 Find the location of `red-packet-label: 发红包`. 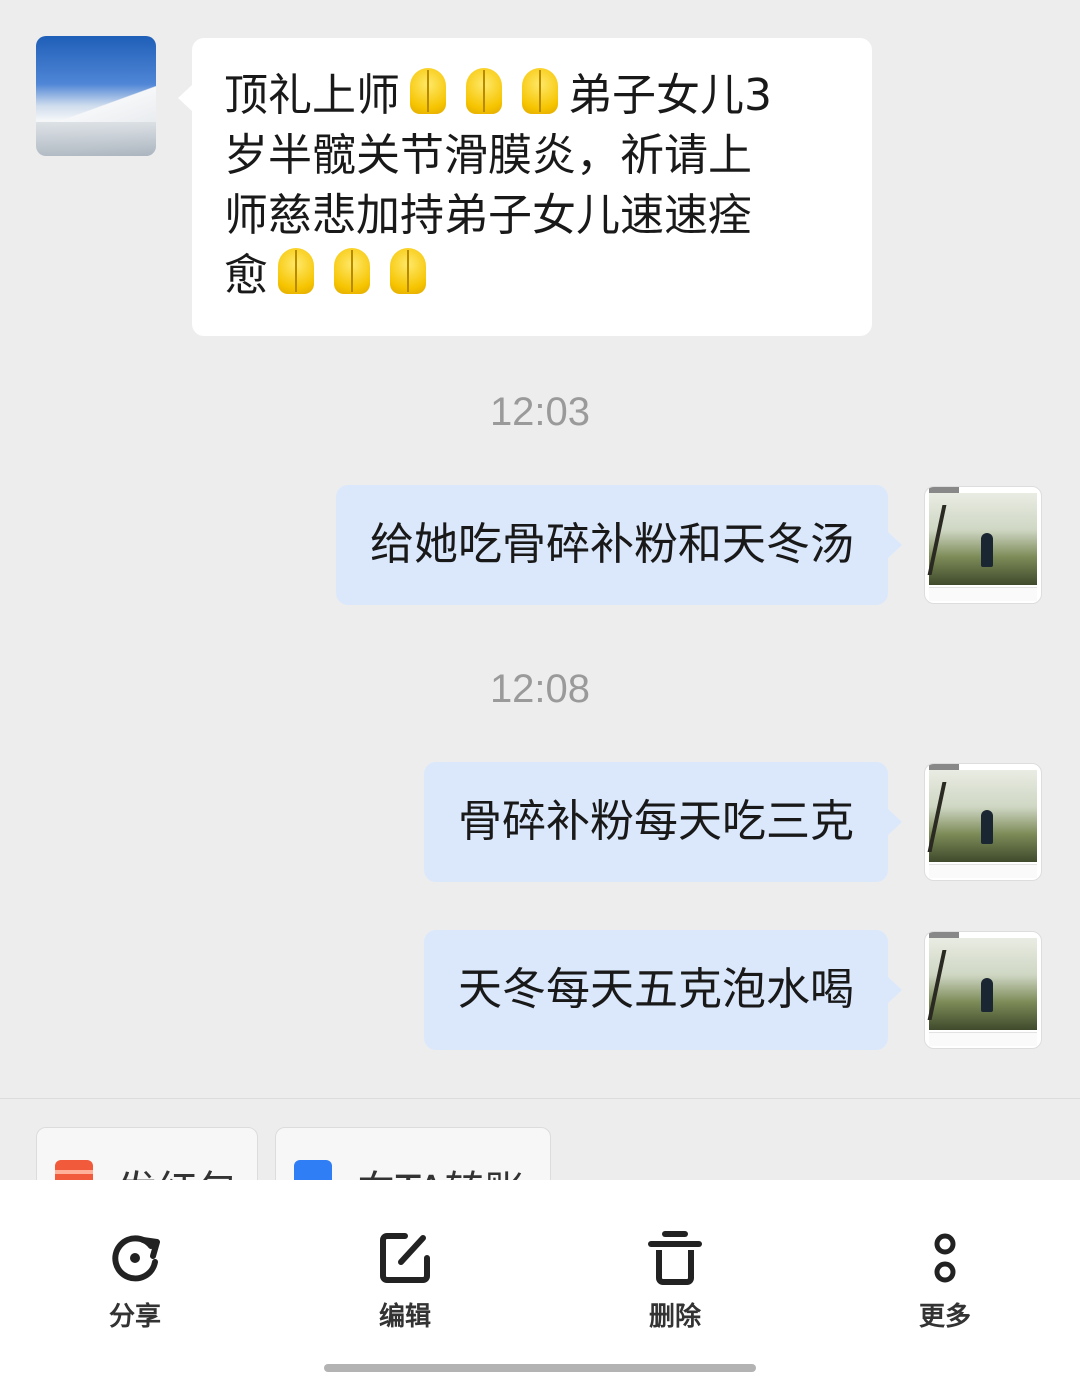

red-packet-label: 发红包 is located at coordinates (177, 1169).